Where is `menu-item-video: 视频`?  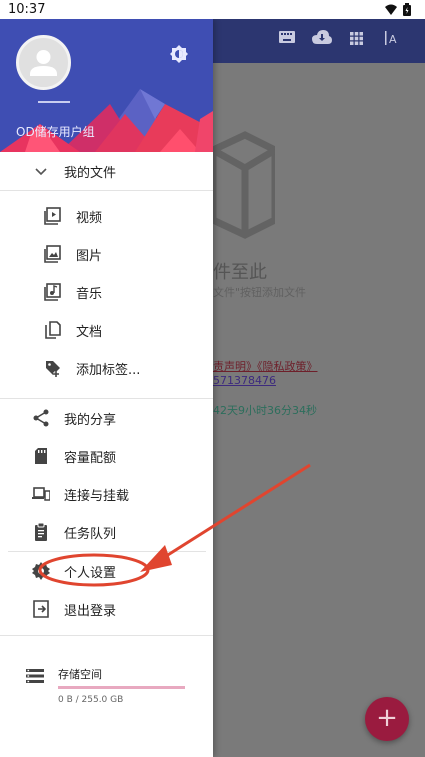
menu-item-video: 视频 is located at coordinates (106, 216).